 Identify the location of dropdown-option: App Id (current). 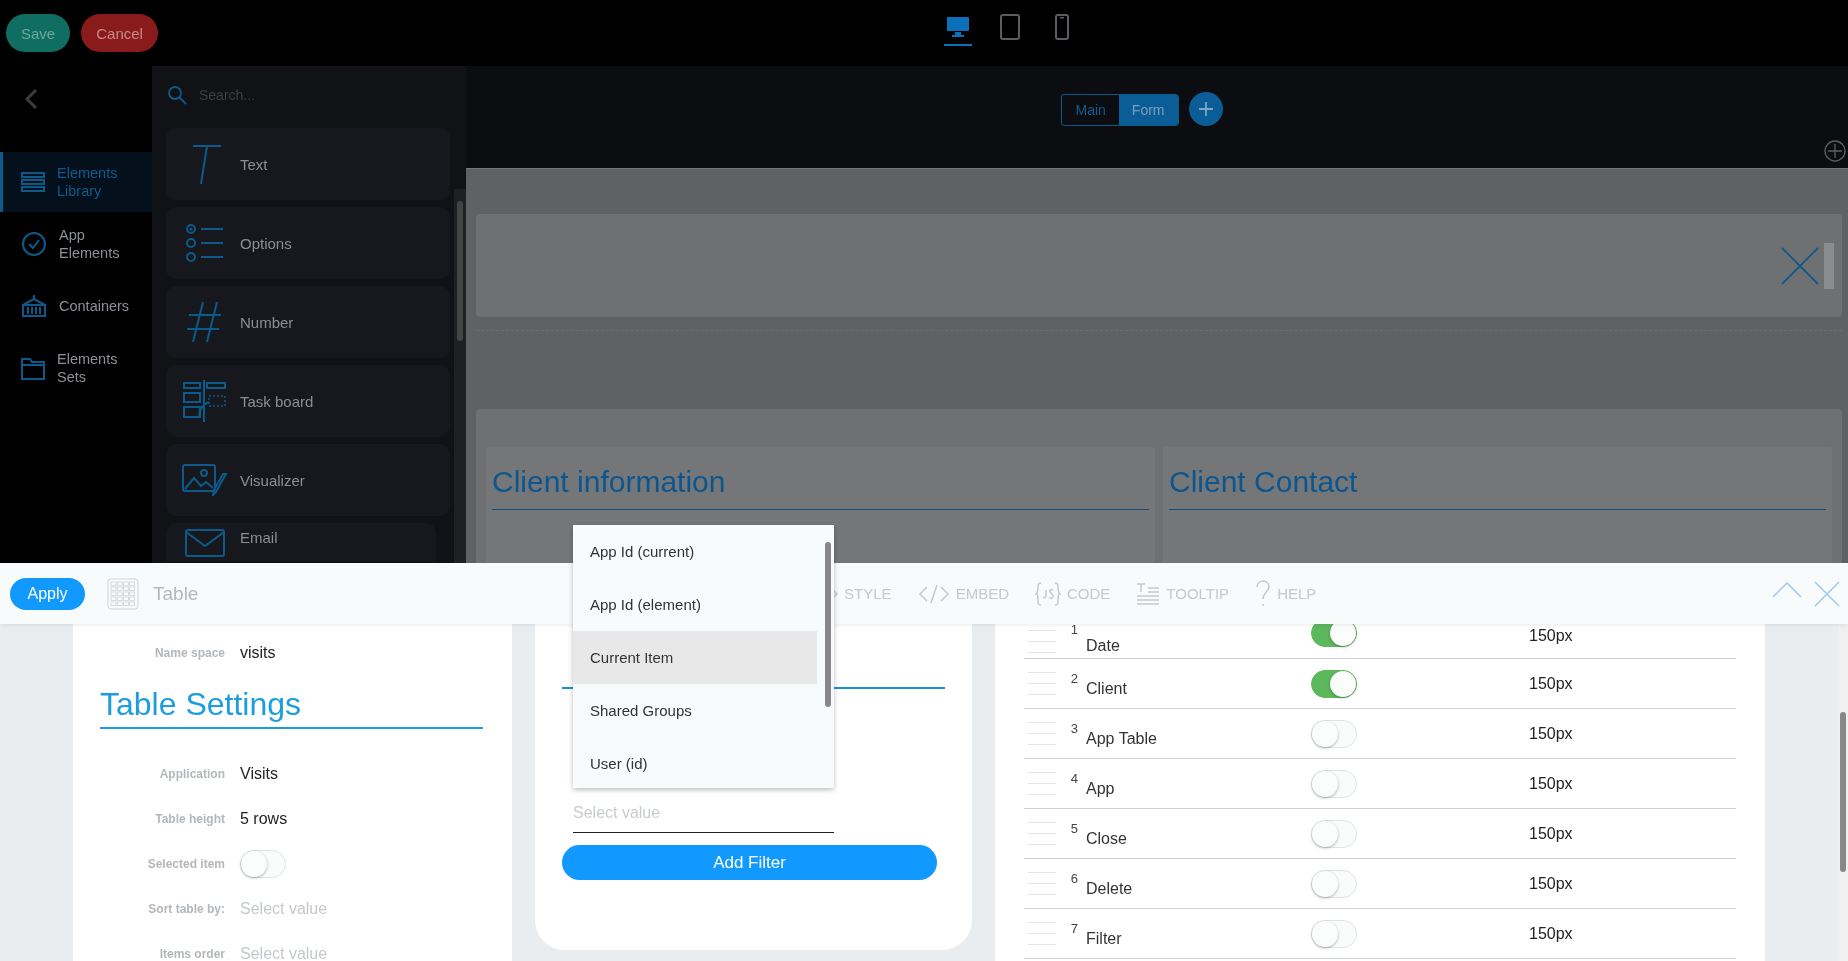
(695, 551).